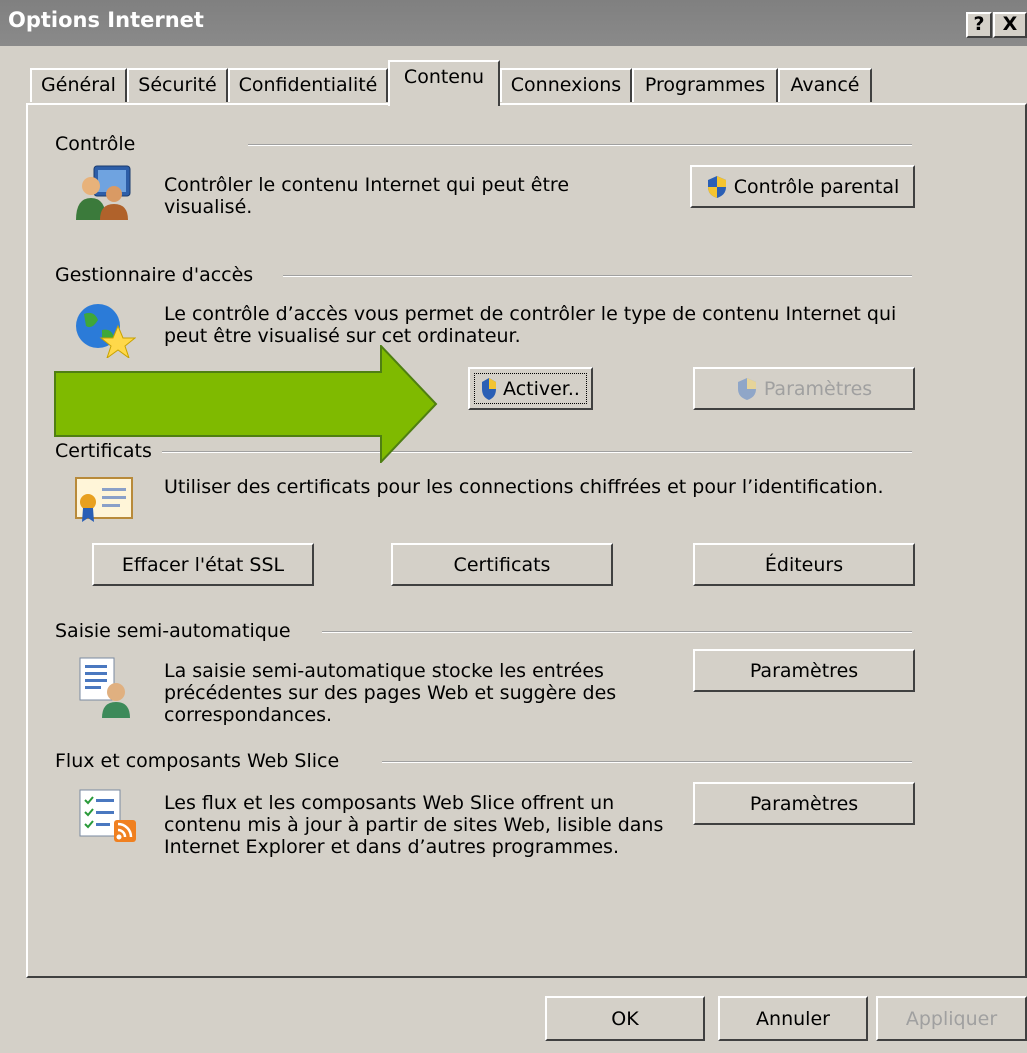 This screenshot has height=1053, width=1027. What do you see at coordinates (825, 85) in the screenshot?
I see `tab-avance: Avancé` at bounding box center [825, 85].